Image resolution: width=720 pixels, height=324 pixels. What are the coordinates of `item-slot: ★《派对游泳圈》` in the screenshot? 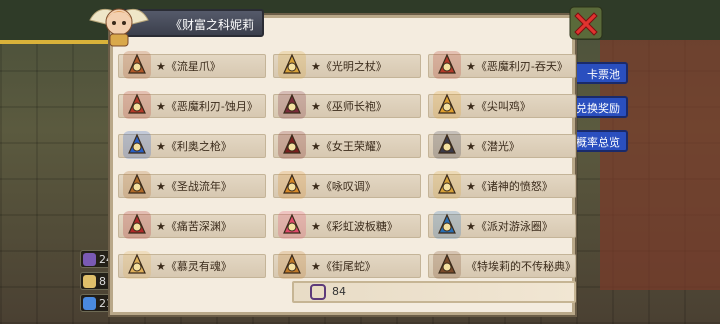 It's located at (502, 226).